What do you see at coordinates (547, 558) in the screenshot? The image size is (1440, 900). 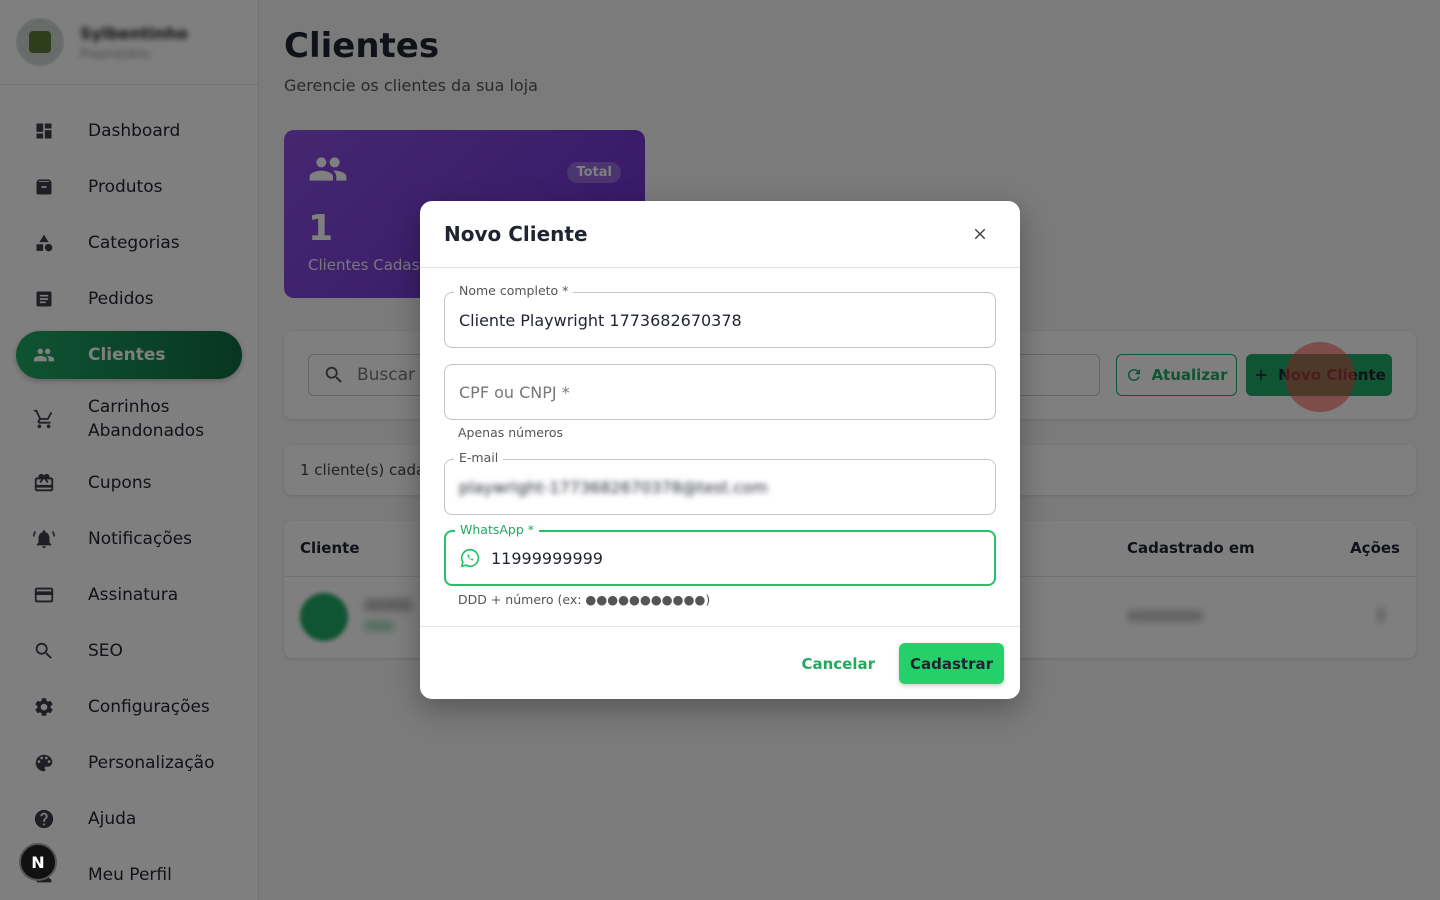 I see `whatsapp-field-value: 11999999999` at bounding box center [547, 558].